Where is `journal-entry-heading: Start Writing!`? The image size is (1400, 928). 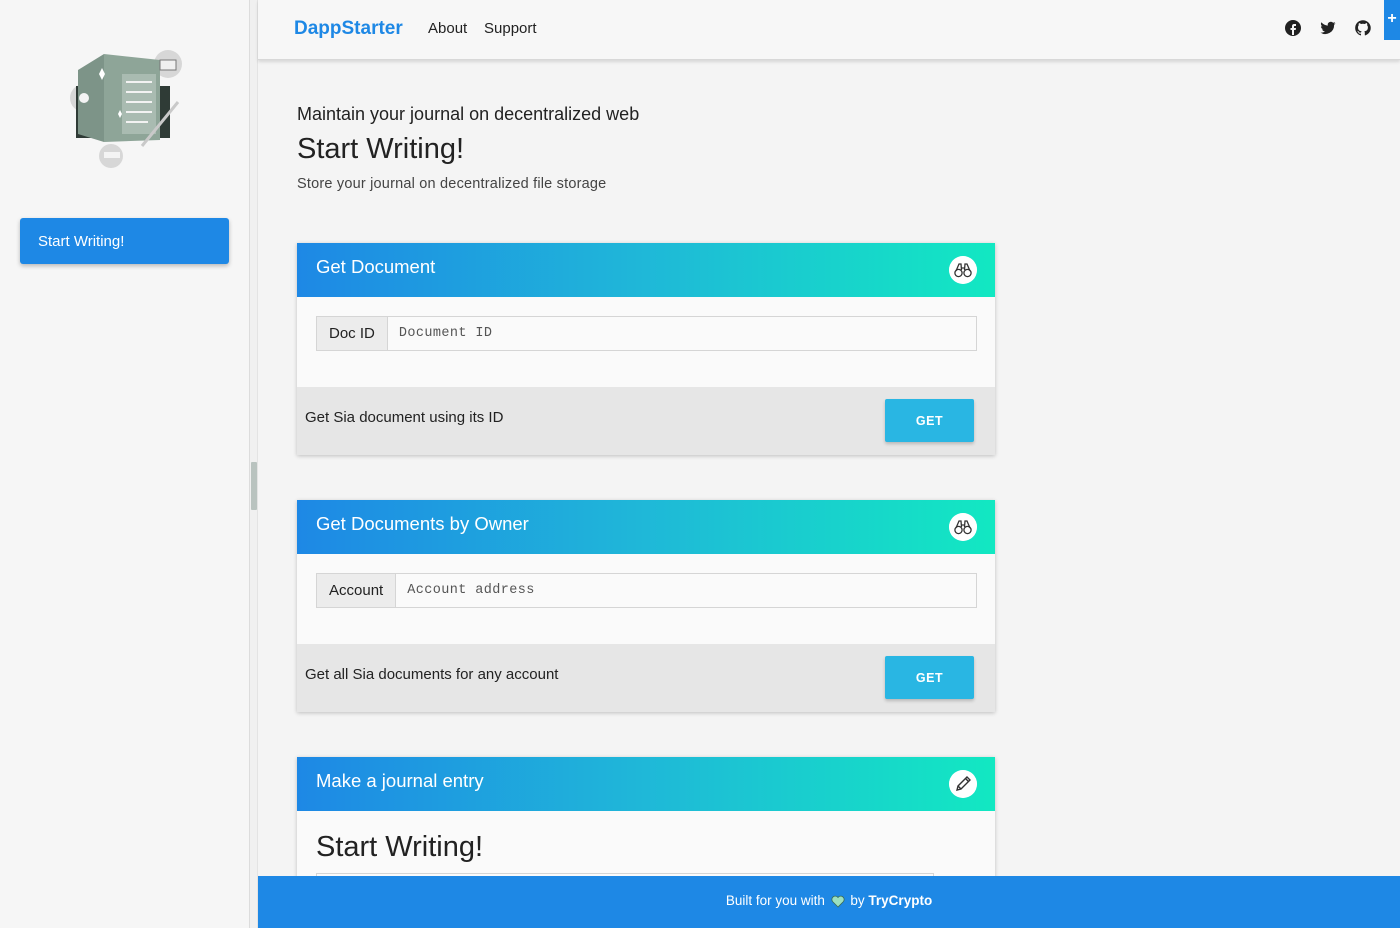
journal-entry-heading: Start Writing! is located at coordinates (400, 847).